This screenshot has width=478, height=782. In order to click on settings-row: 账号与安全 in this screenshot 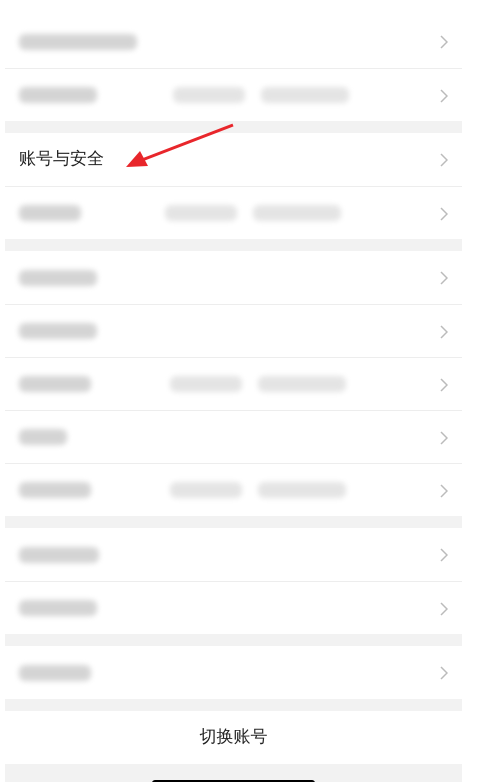, I will do `click(233, 159)`.